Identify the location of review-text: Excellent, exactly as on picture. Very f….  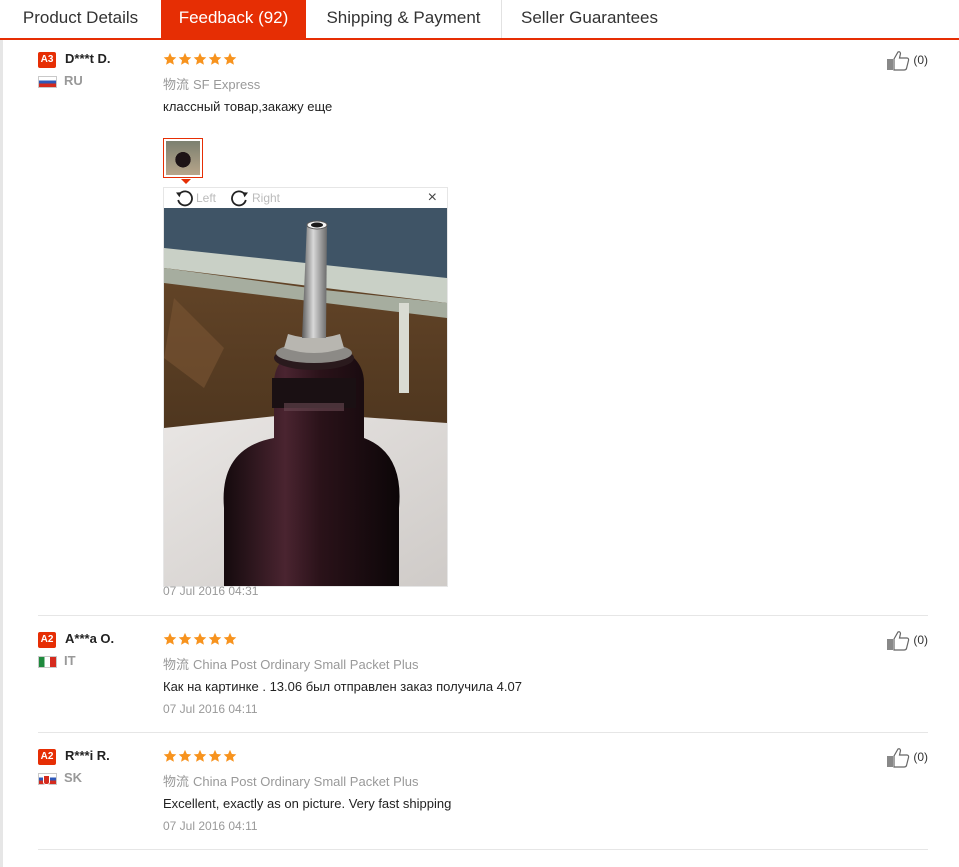
(307, 803).